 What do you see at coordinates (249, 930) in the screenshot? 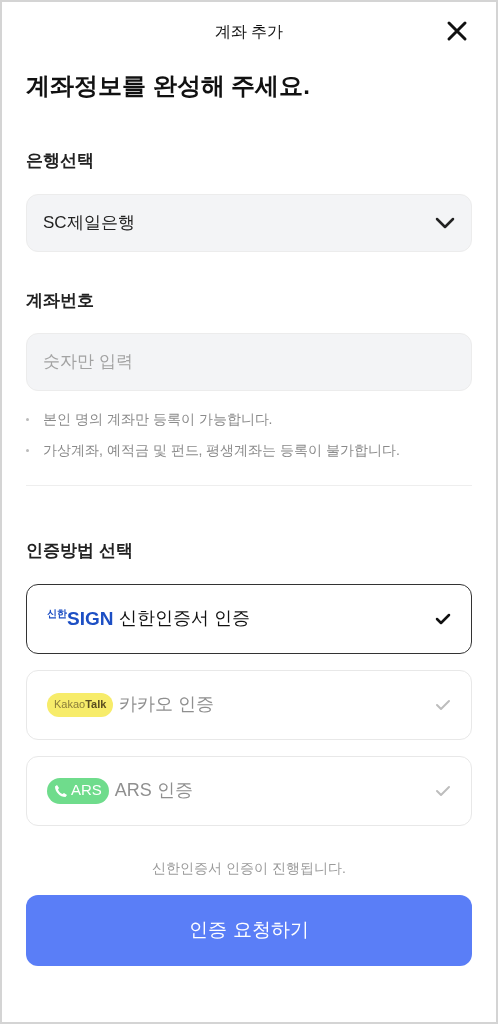
I see `submit-button: 인증 요청하기` at bounding box center [249, 930].